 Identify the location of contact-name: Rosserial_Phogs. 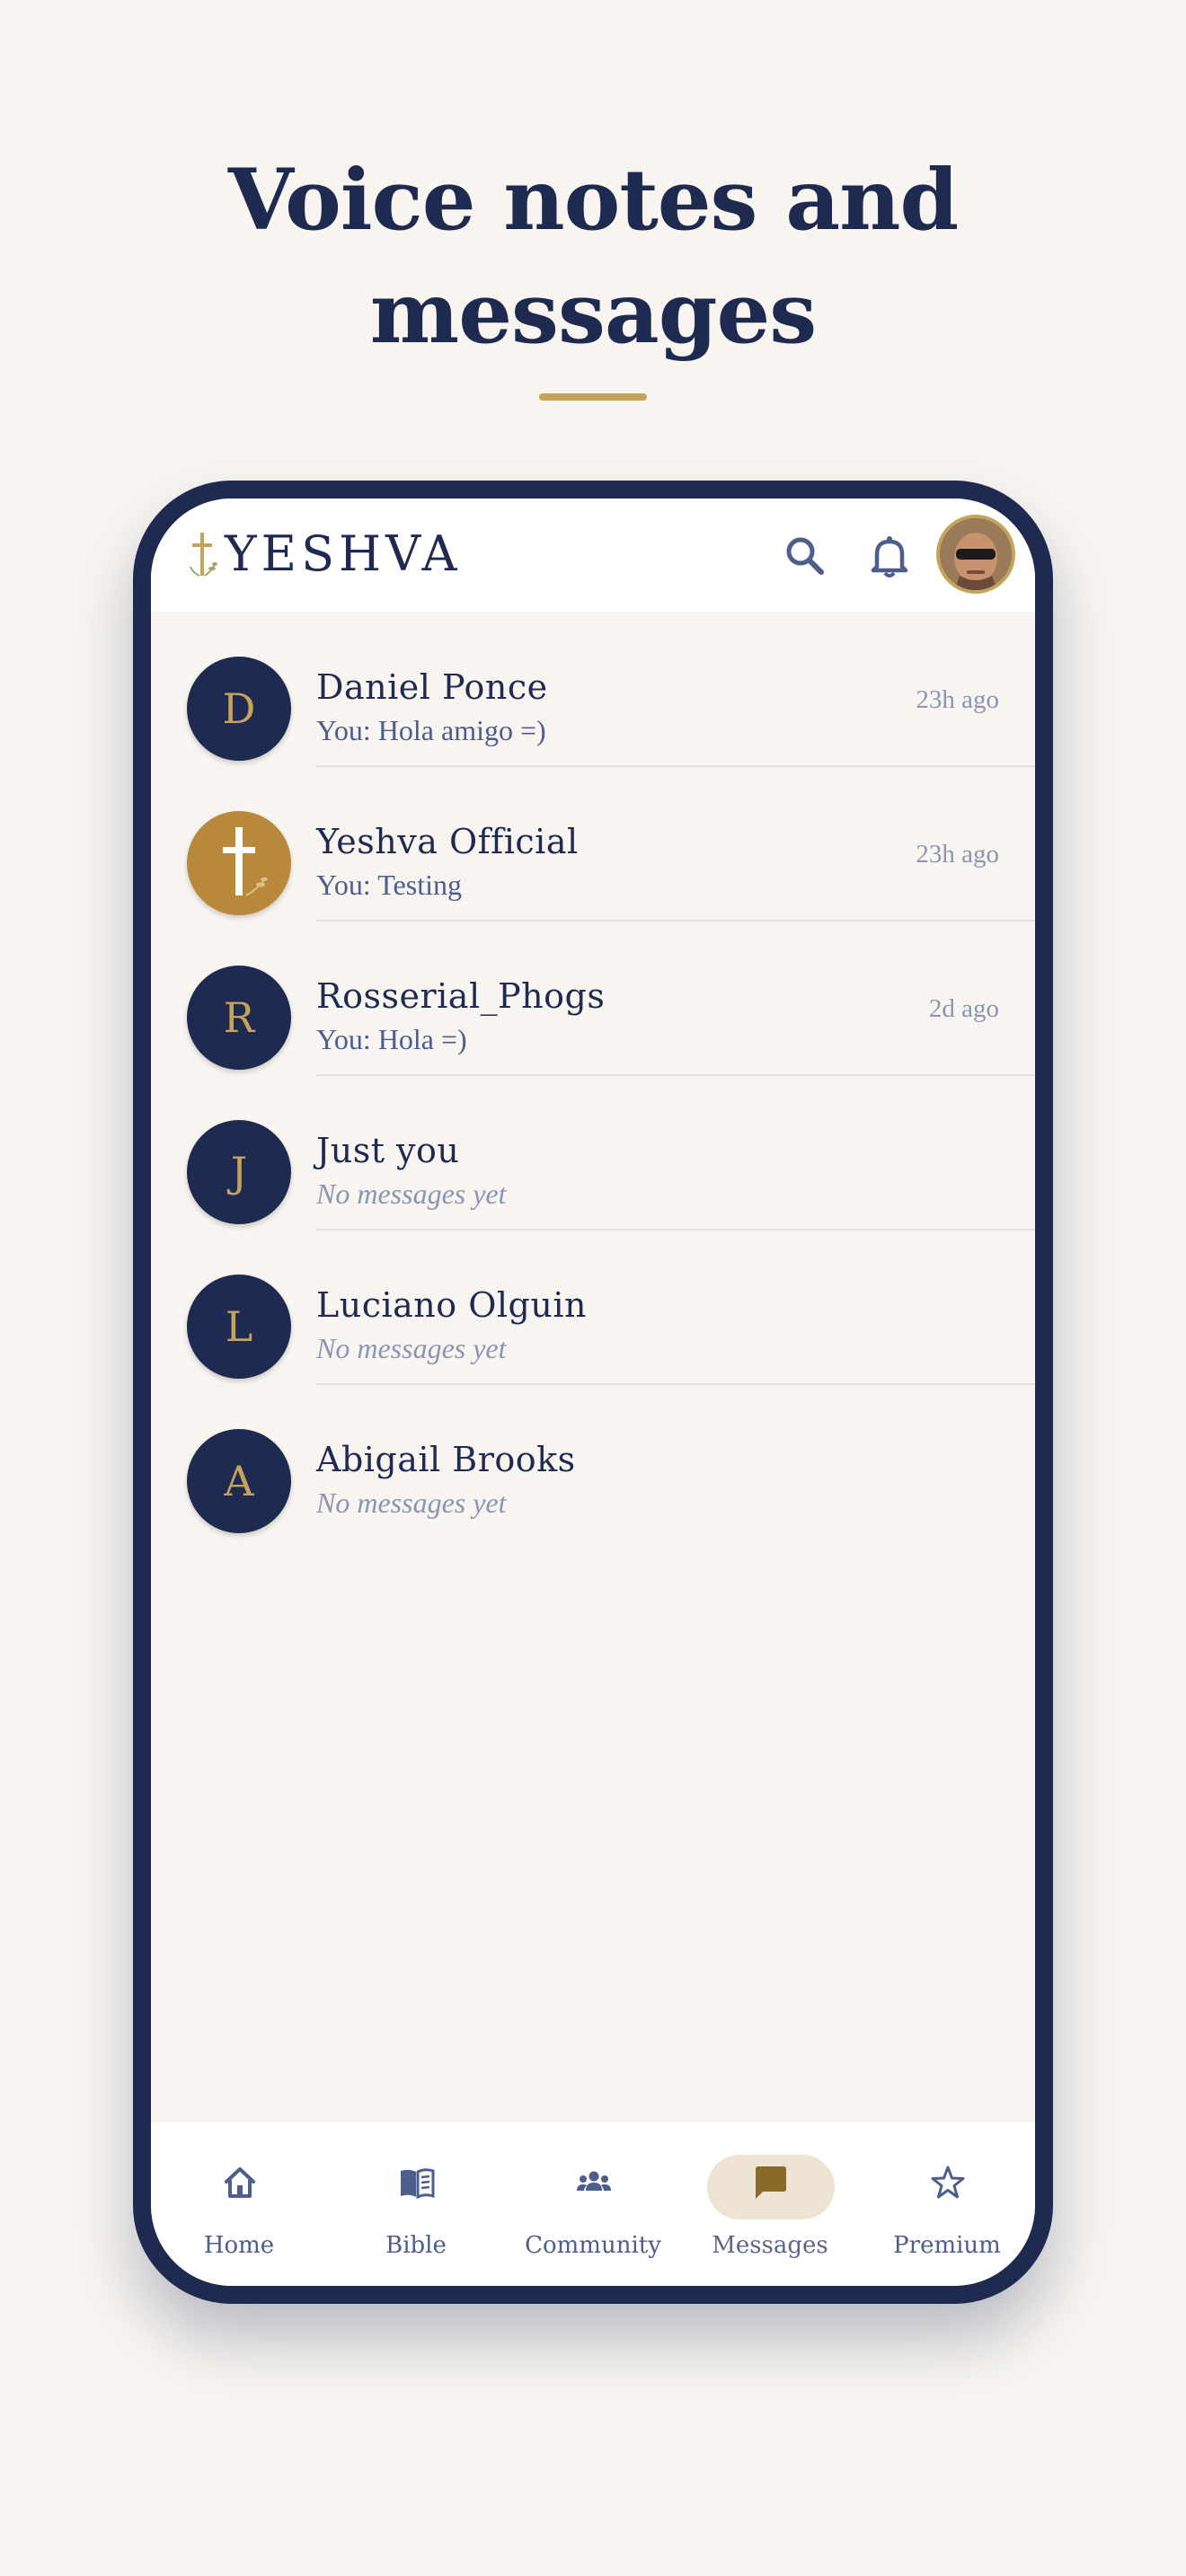
(461, 996).